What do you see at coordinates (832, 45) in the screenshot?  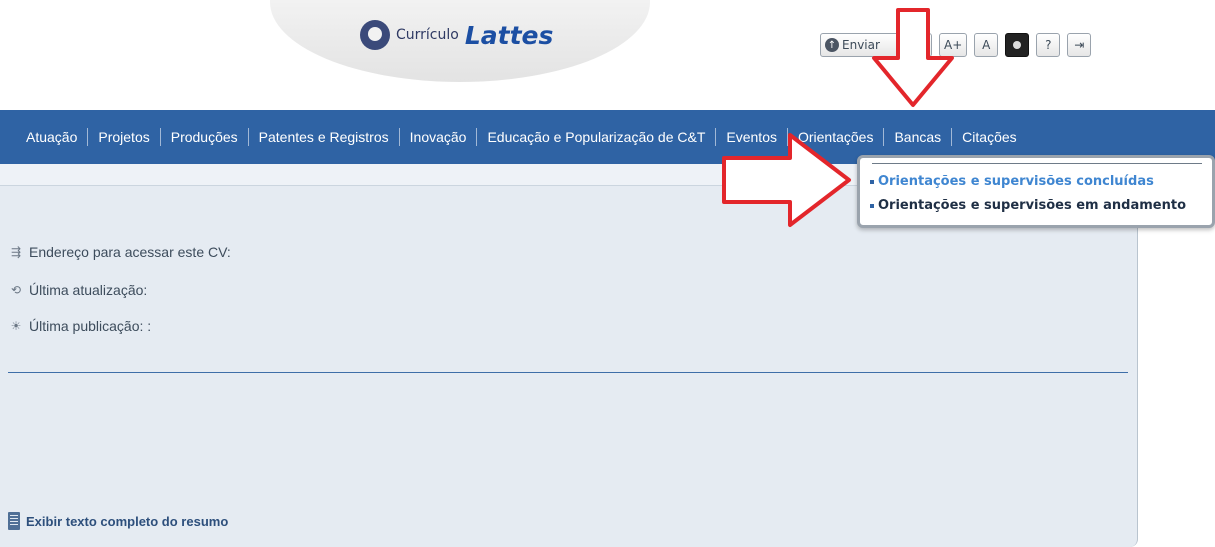 I see `upload-icon: ↑` at bounding box center [832, 45].